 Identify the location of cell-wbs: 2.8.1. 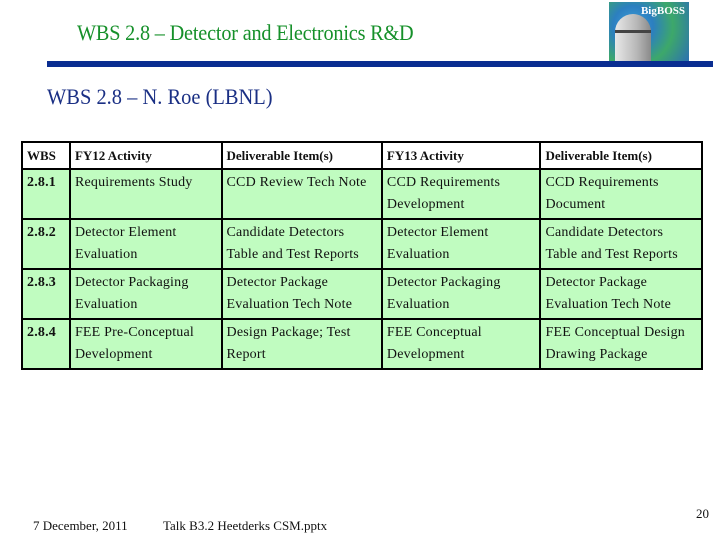
(46, 194).